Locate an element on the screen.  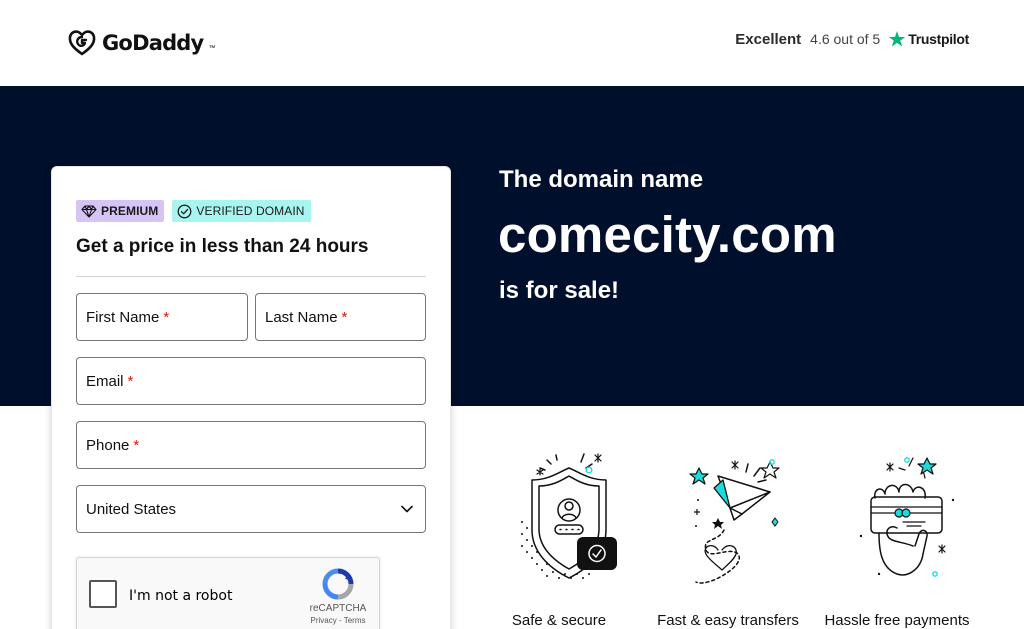
recaptcha-links: Privacy - Terms is located at coordinates (338, 620).